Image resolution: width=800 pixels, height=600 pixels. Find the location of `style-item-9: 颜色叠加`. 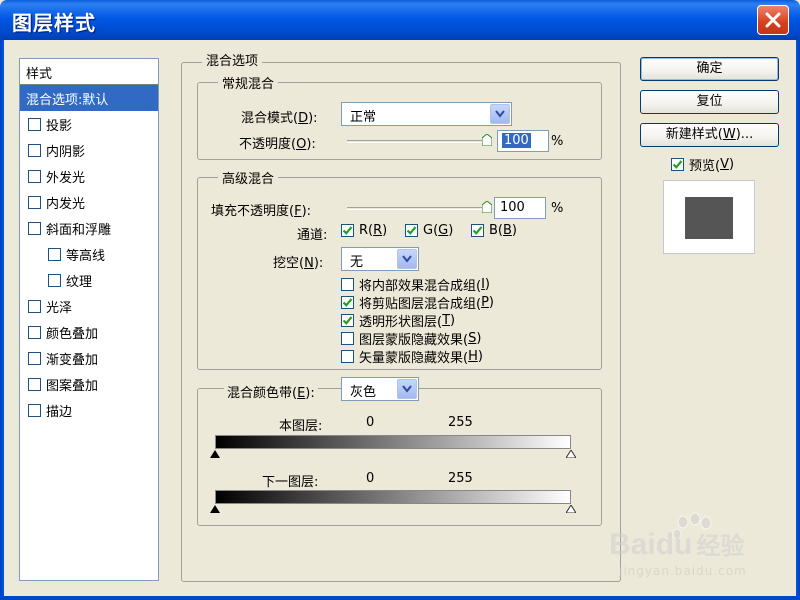

style-item-9: 颜色叠加 is located at coordinates (89, 332).